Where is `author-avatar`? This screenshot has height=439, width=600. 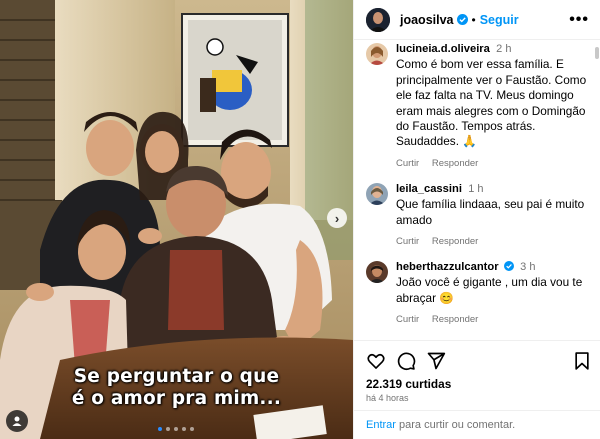
author-avatar is located at coordinates (378, 19).